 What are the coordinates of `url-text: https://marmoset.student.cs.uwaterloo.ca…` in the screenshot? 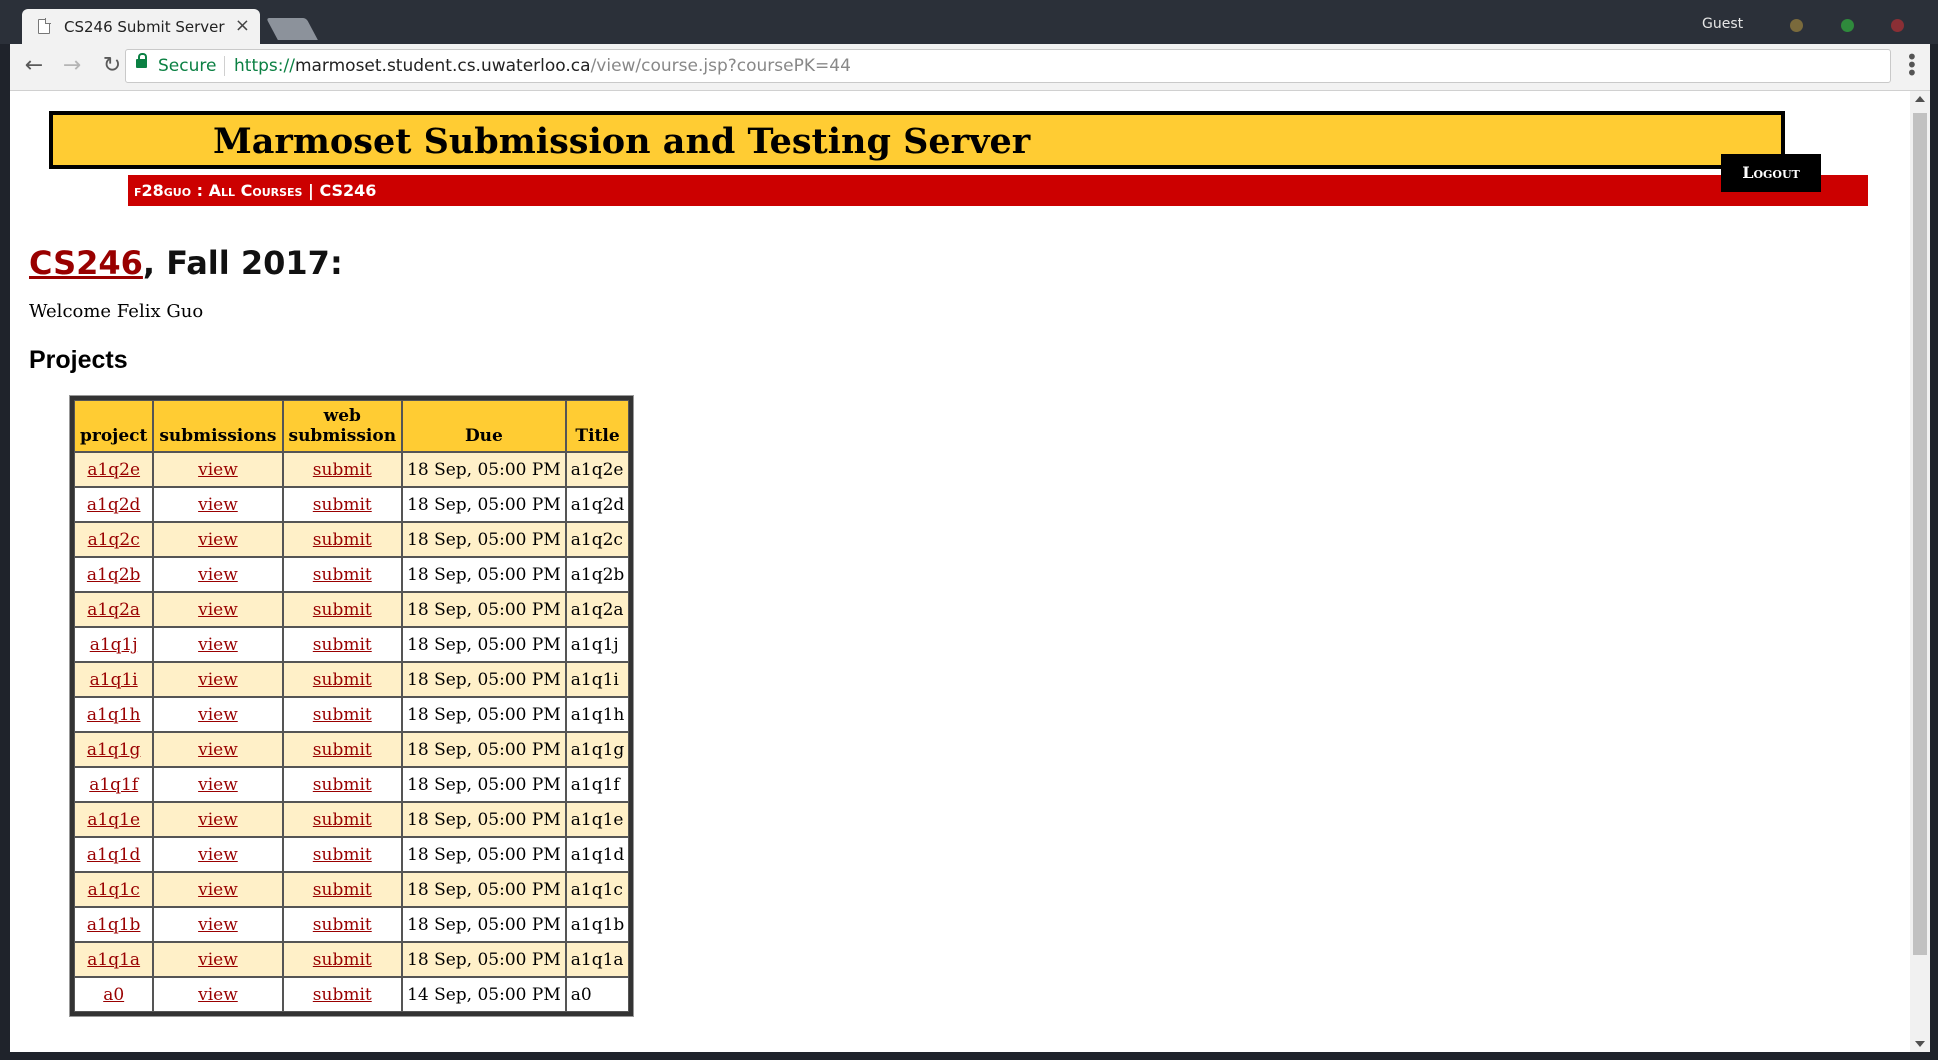 It's located at (542, 66).